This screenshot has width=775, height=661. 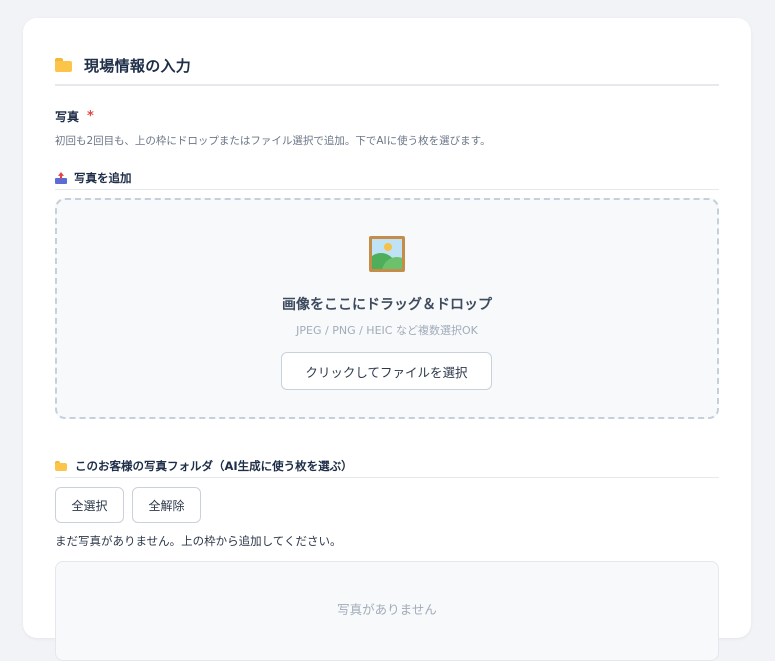 What do you see at coordinates (198, 541) in the screenshot?
I see `empty-folder-message: まだ写真がありません。上の枠から追加してください。` at bounding box center [198, 541].